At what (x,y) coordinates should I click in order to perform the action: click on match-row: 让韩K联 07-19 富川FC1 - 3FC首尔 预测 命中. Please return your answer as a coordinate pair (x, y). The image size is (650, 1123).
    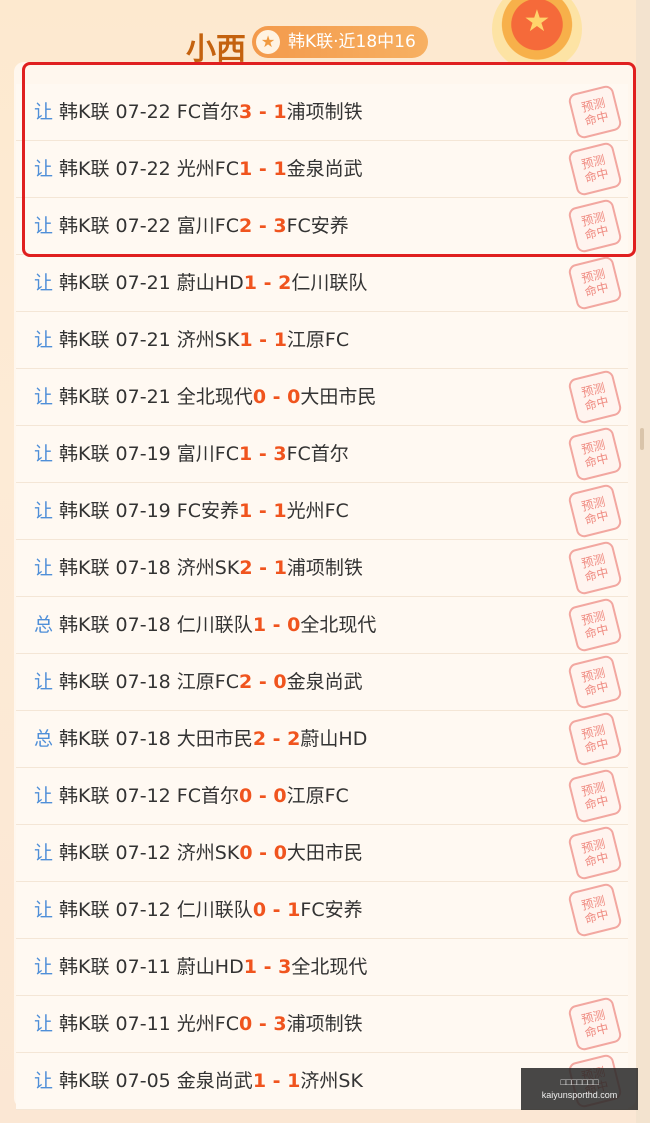
    Looking at the image, I should click on (322, 454).